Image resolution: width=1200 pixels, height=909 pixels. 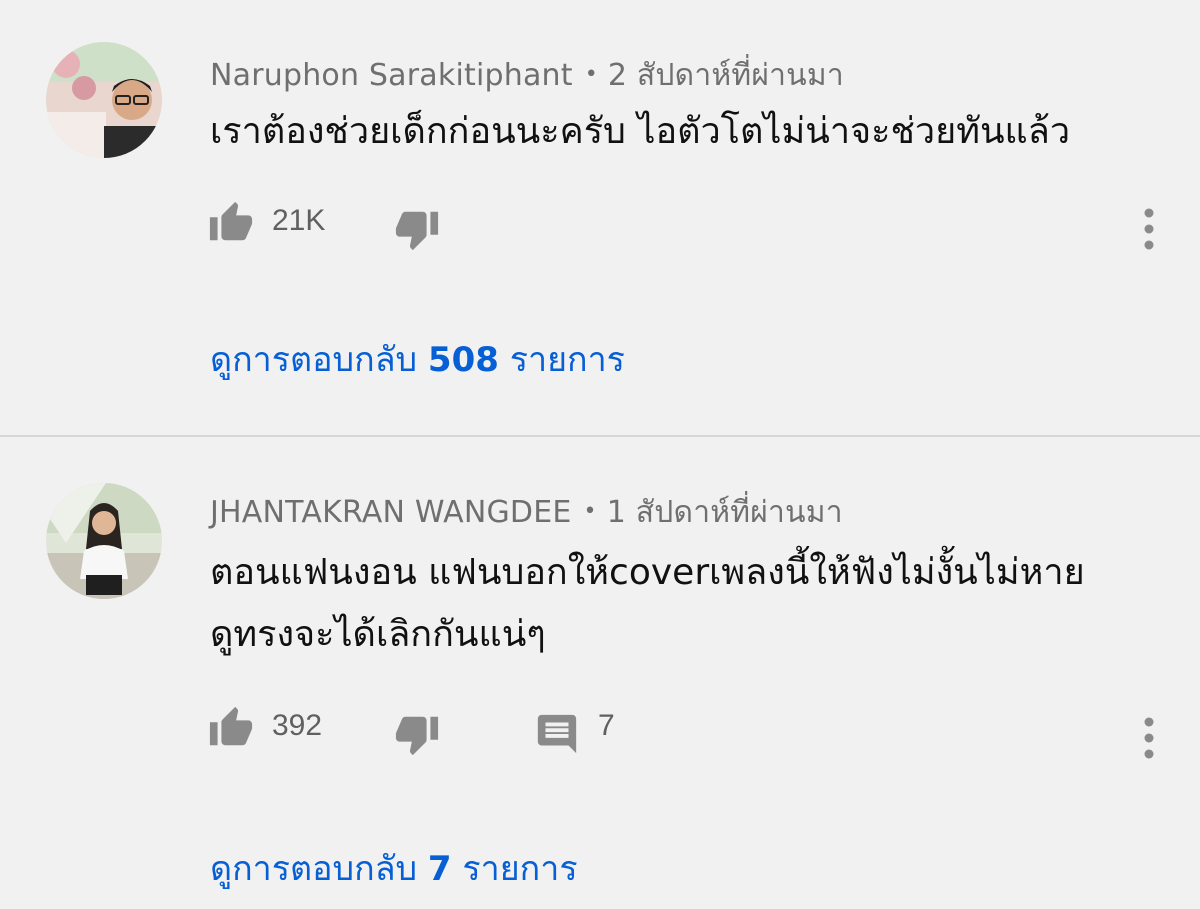 I want to click on like-count: 392, so click(x=297, y=725).